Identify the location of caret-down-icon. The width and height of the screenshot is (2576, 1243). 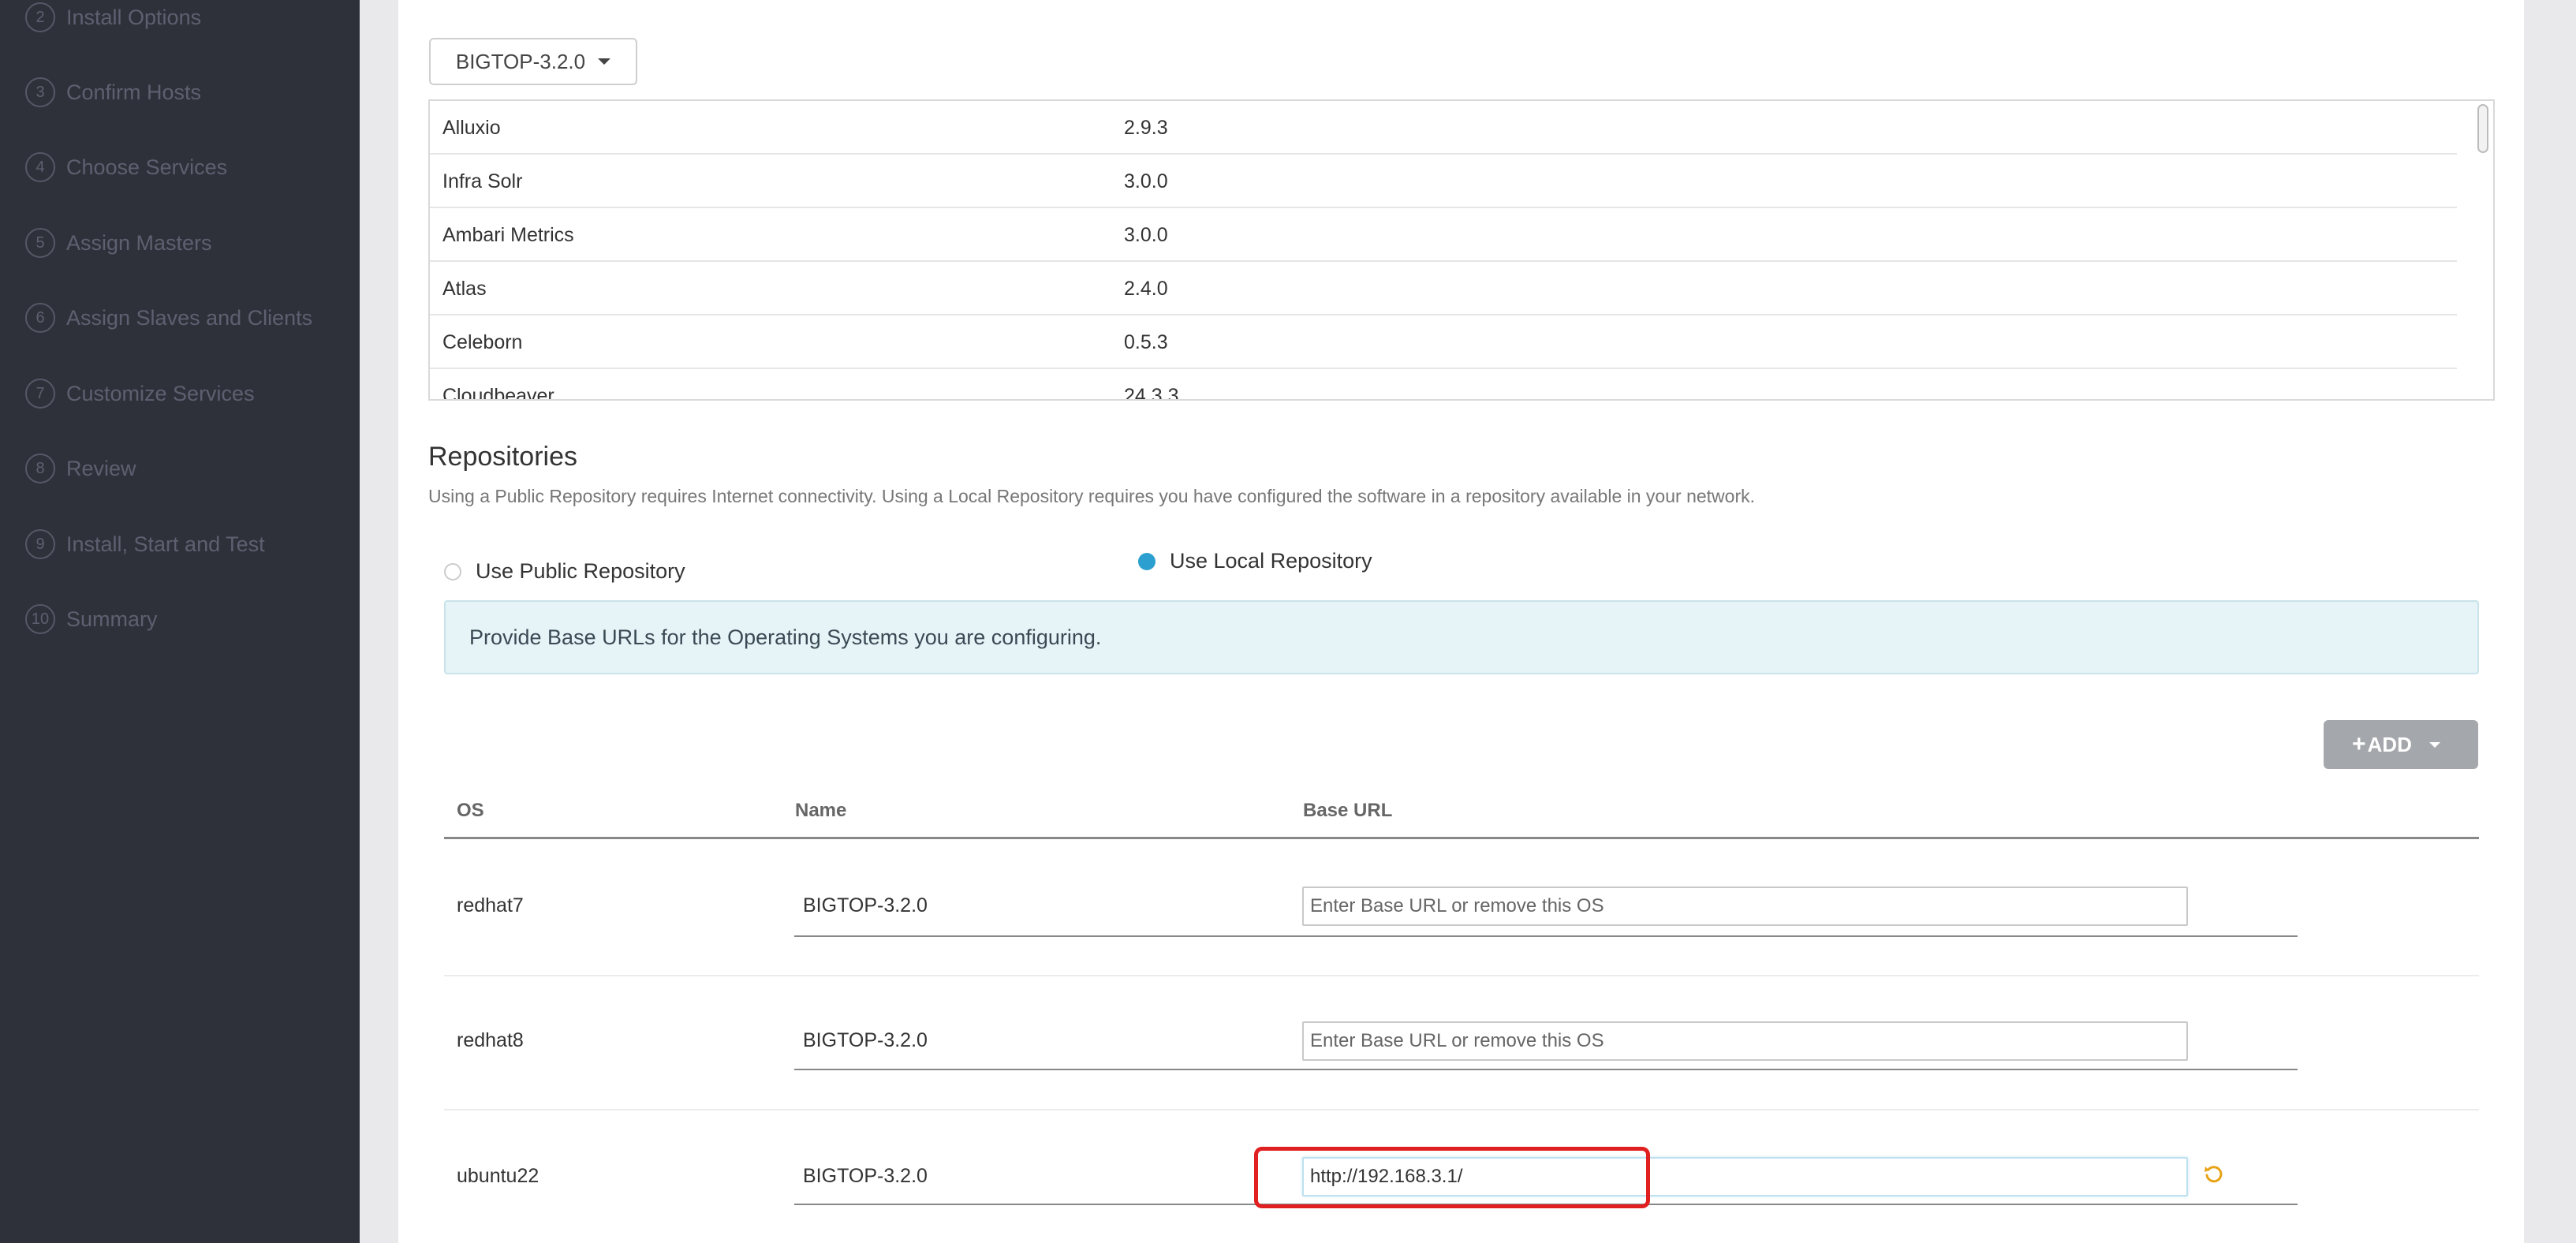
(2434, 744).